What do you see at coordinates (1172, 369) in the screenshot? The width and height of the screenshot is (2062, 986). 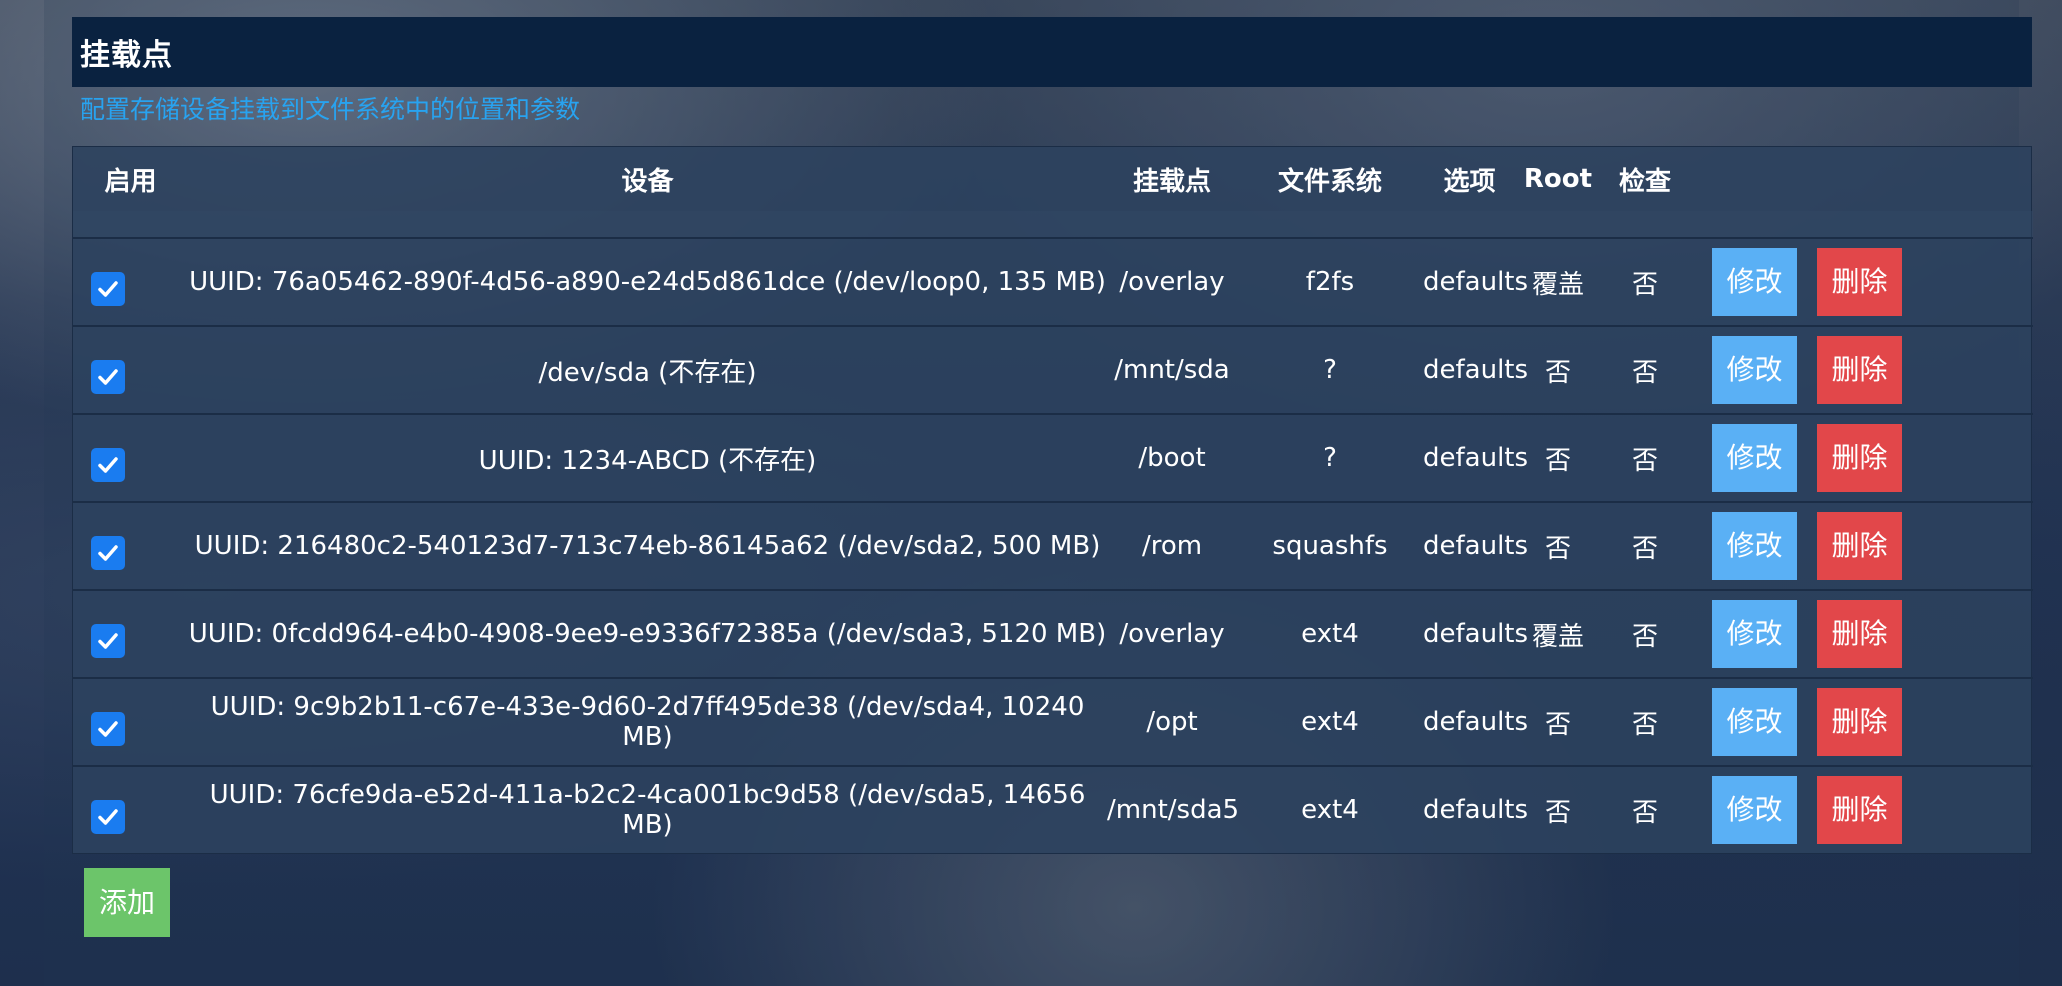 I see `mountpoint-cell: /mnt/sda` at bounding box center [1172, 369].